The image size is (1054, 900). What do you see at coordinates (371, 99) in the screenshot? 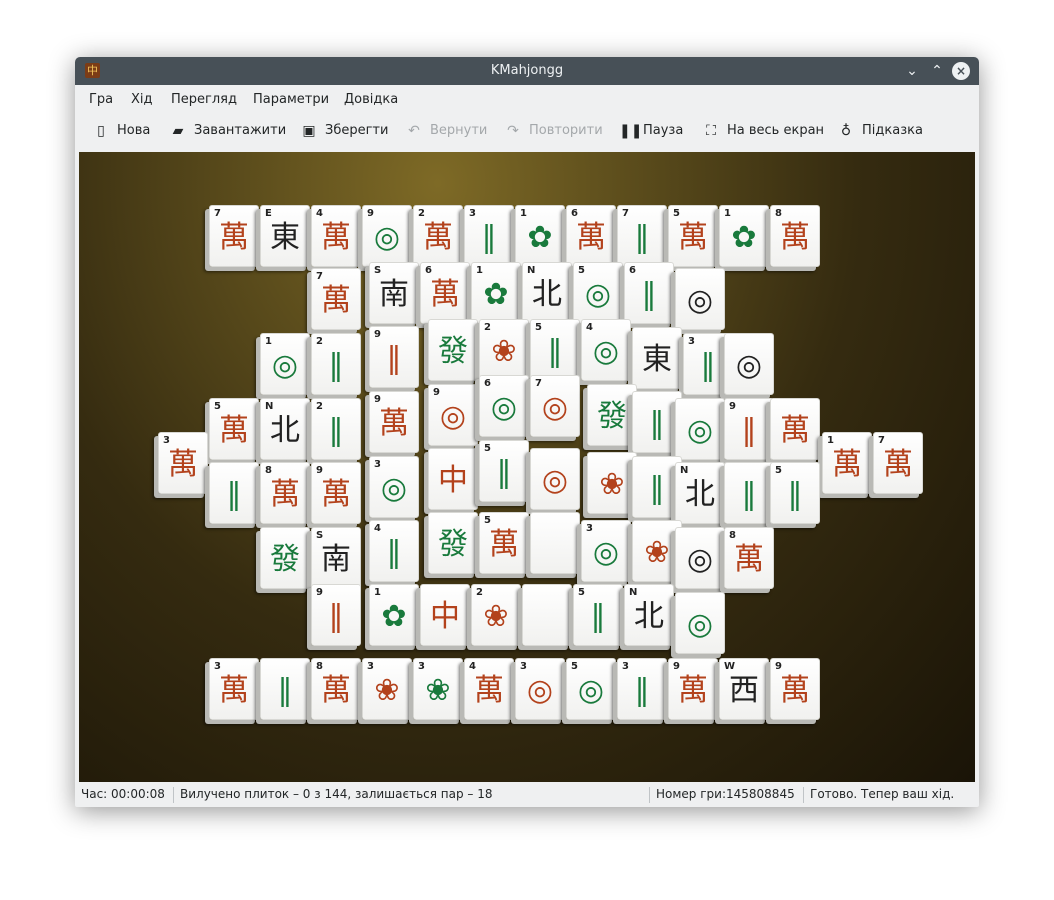
I see `menu-help: Довідка` at bounding box center [371, 99].